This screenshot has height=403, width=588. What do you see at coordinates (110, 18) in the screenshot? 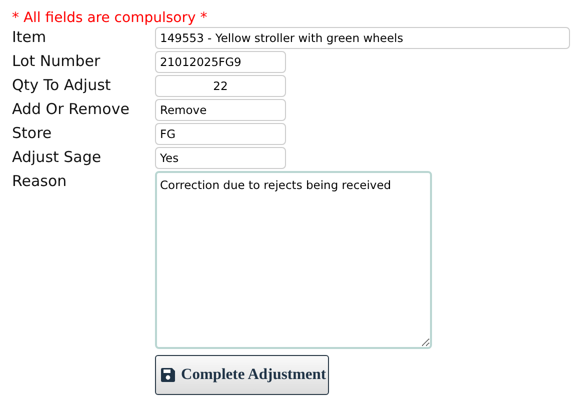
I see `required-notice: * All fields are compulsory *` at bounding box center [110, 18].